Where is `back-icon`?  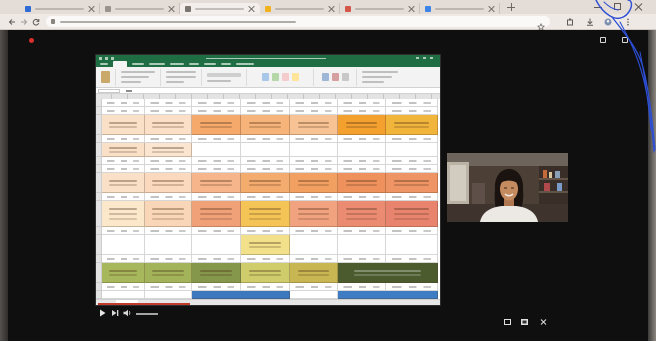
back-icon is located at coordinates (12, 22).